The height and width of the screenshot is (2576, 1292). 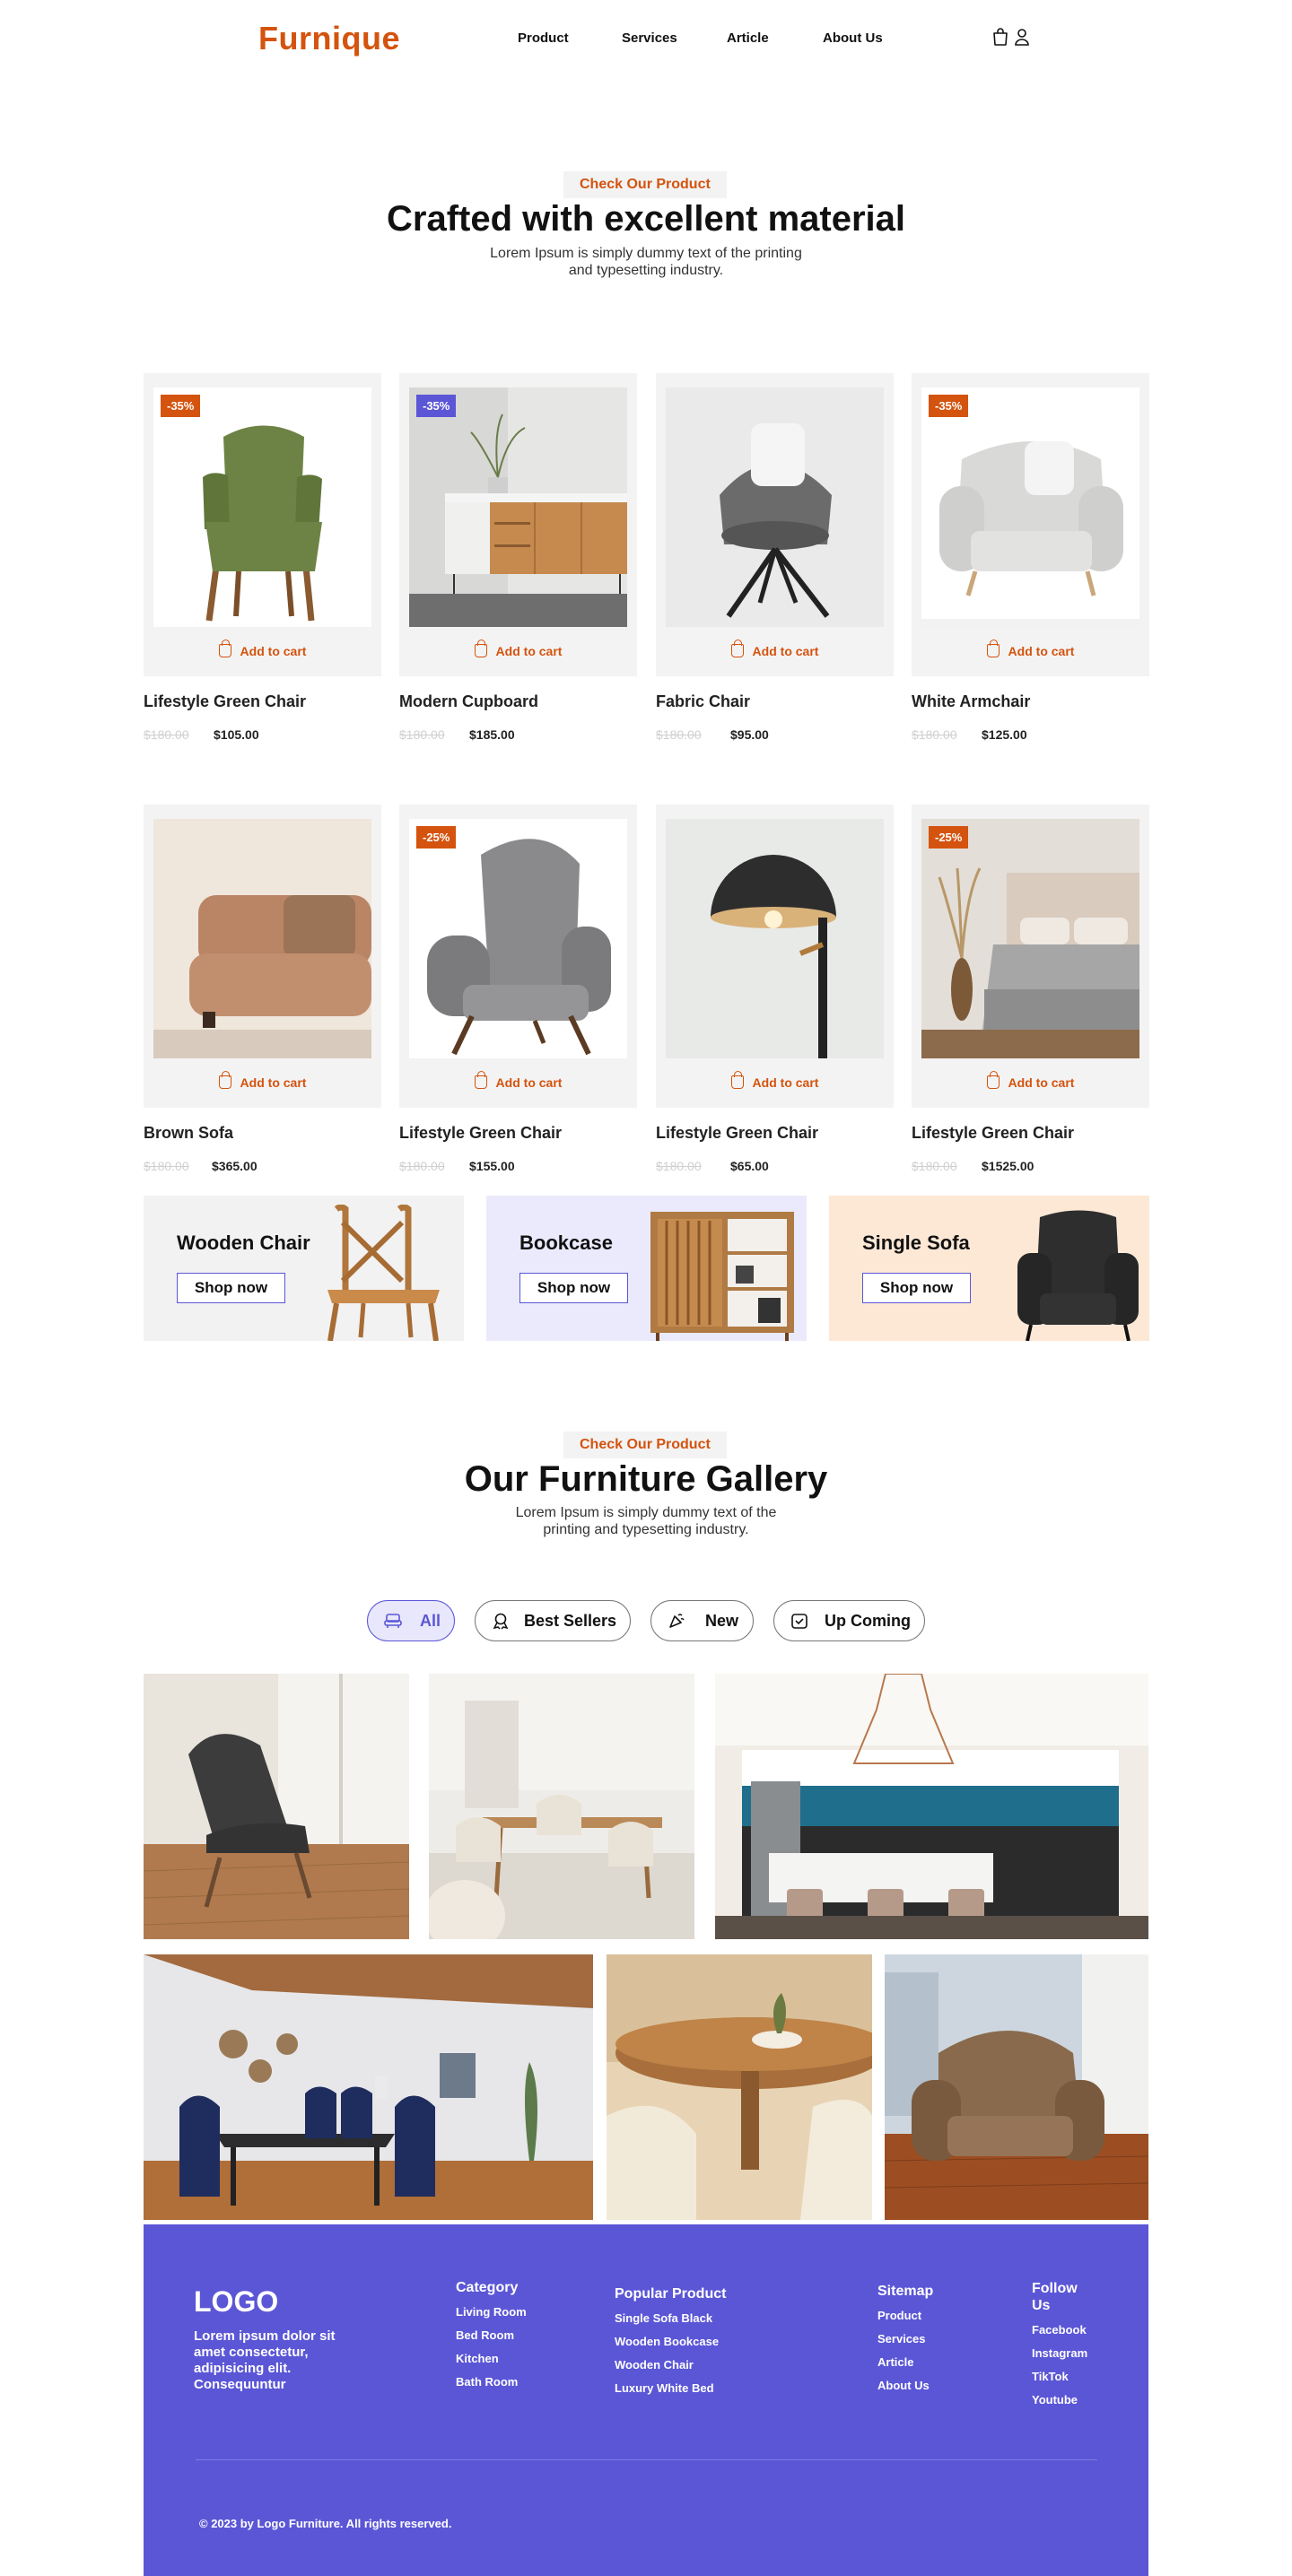 I want to click on user-icon, so click(x=1022, y=37).